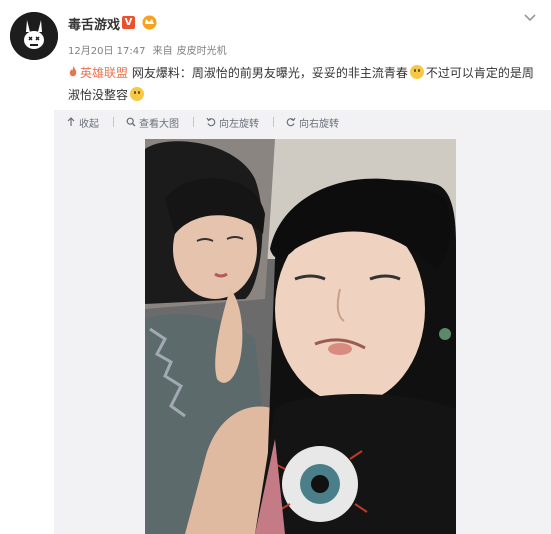  What do you see at coordinates (104, 73) in the screenshot?
I see `topic-label: 英雄联盟` at bounding box center [104, 73].